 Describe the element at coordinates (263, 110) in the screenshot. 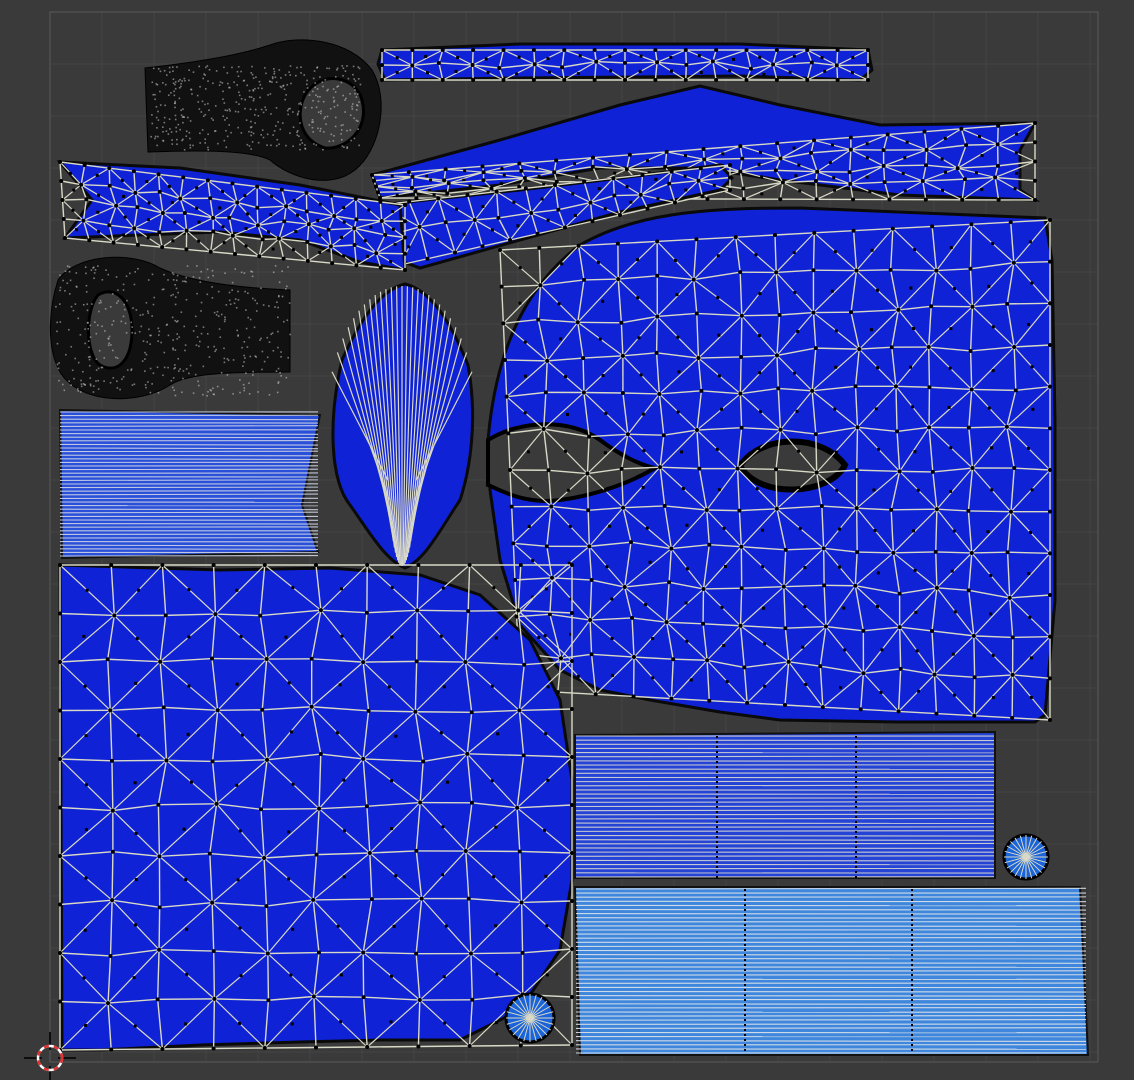

I see `island-ring-top-left` at that location.